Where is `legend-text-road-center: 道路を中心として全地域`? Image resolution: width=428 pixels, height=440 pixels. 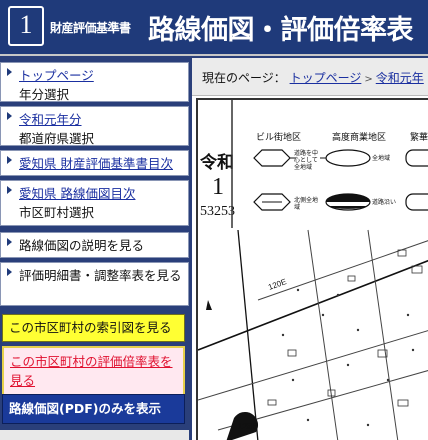
legend-text-road-center: 道路を中心として全地域 is located at coordinates (306, 160).